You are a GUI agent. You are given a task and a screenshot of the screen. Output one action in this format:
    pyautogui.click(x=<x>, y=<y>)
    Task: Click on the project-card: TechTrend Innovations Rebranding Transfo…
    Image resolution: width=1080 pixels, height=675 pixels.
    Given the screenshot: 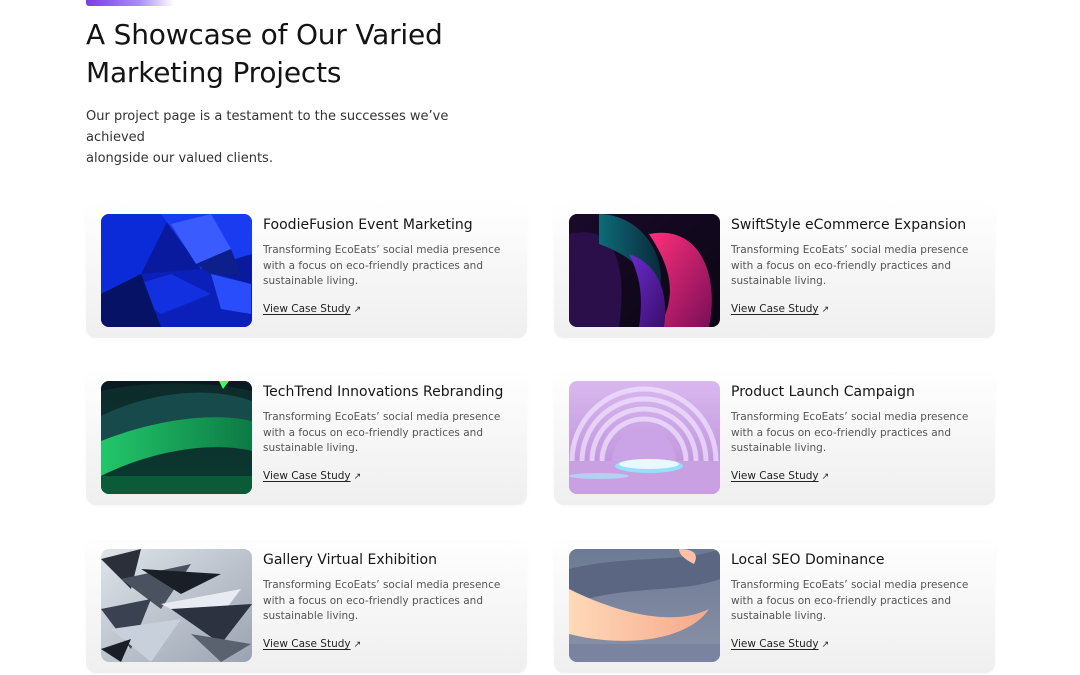 What is the action you would take?
    pyautogui.click(x=306, y=437)
    